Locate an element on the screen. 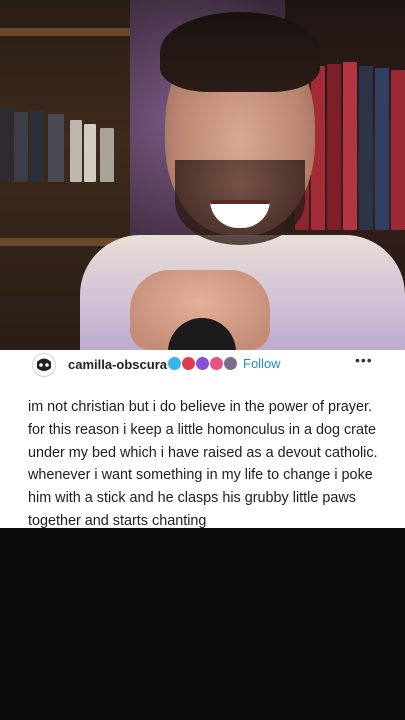 Image resolution: width=405 pixels, height=720 pixels. person-hair is located at coordinates (240, 52).